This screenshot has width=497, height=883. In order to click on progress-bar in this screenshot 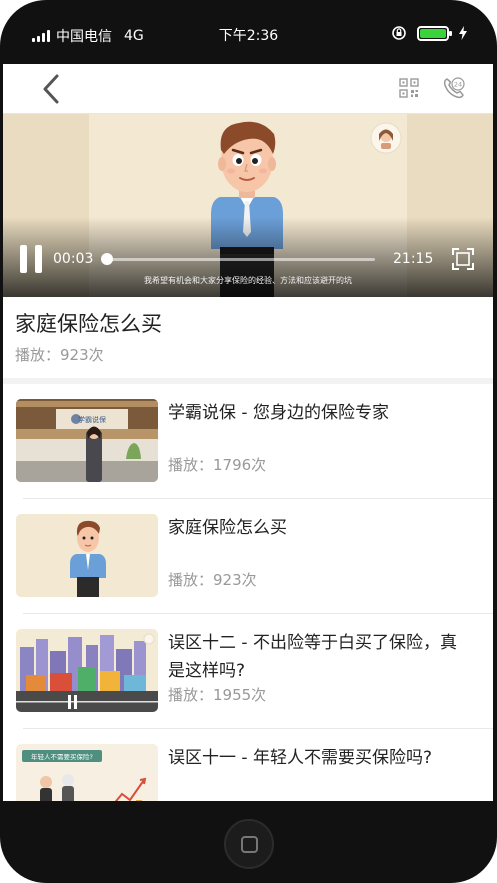, I will do `click(237, 259)`.